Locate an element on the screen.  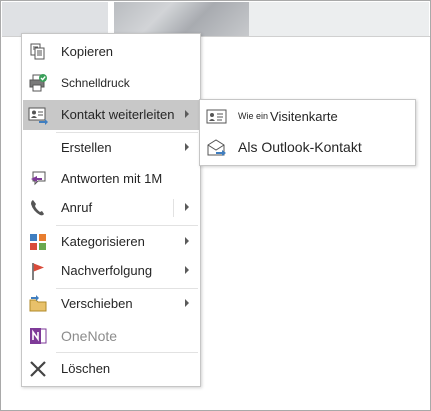
phone-icon is located at coordinates (38, 208).